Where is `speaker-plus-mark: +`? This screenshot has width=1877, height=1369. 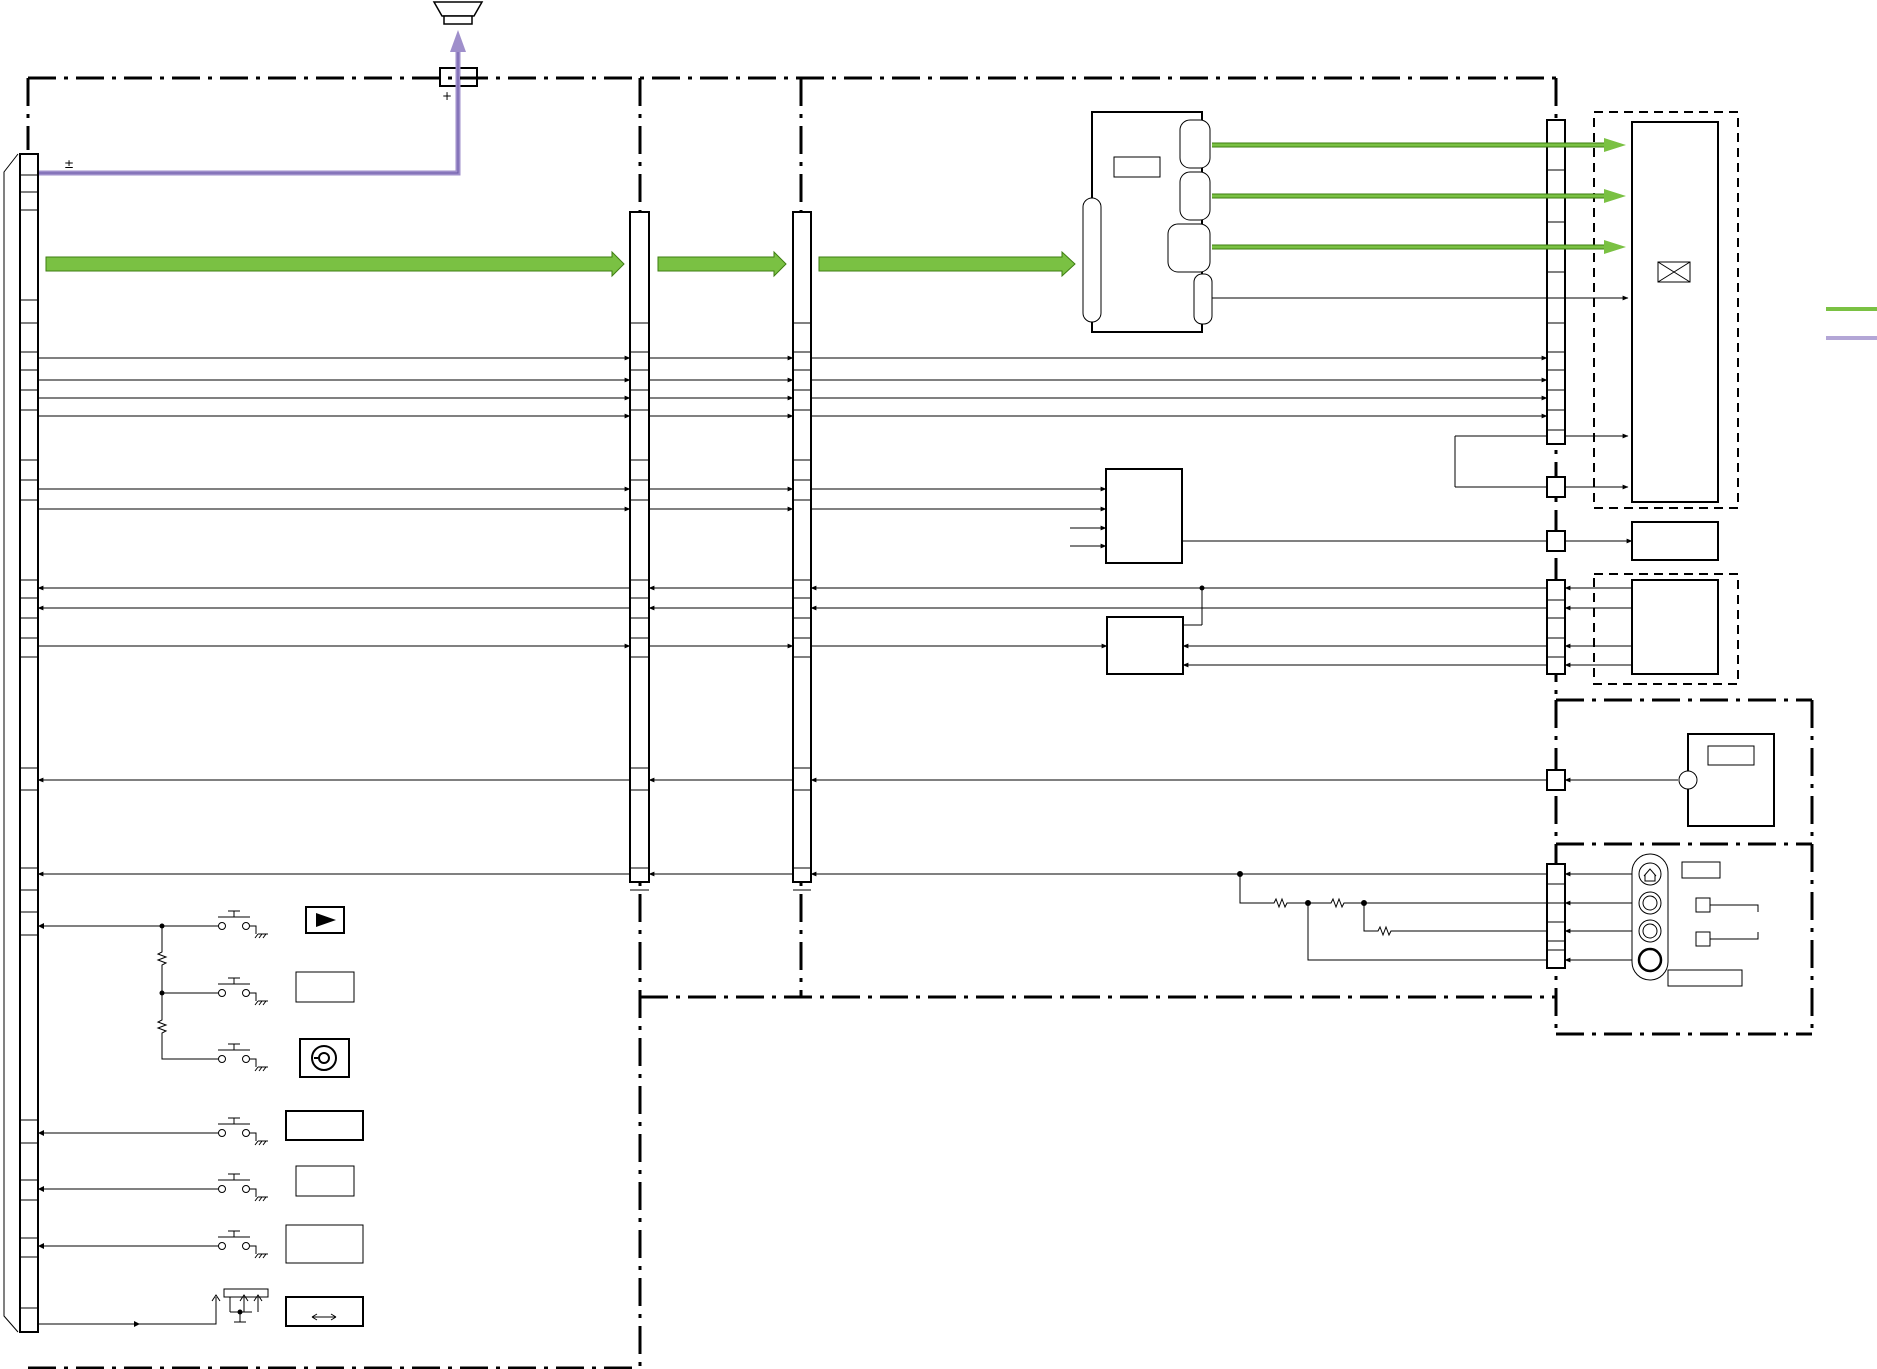
speaker-plus-mark: + is located at coordinates (447, 96).